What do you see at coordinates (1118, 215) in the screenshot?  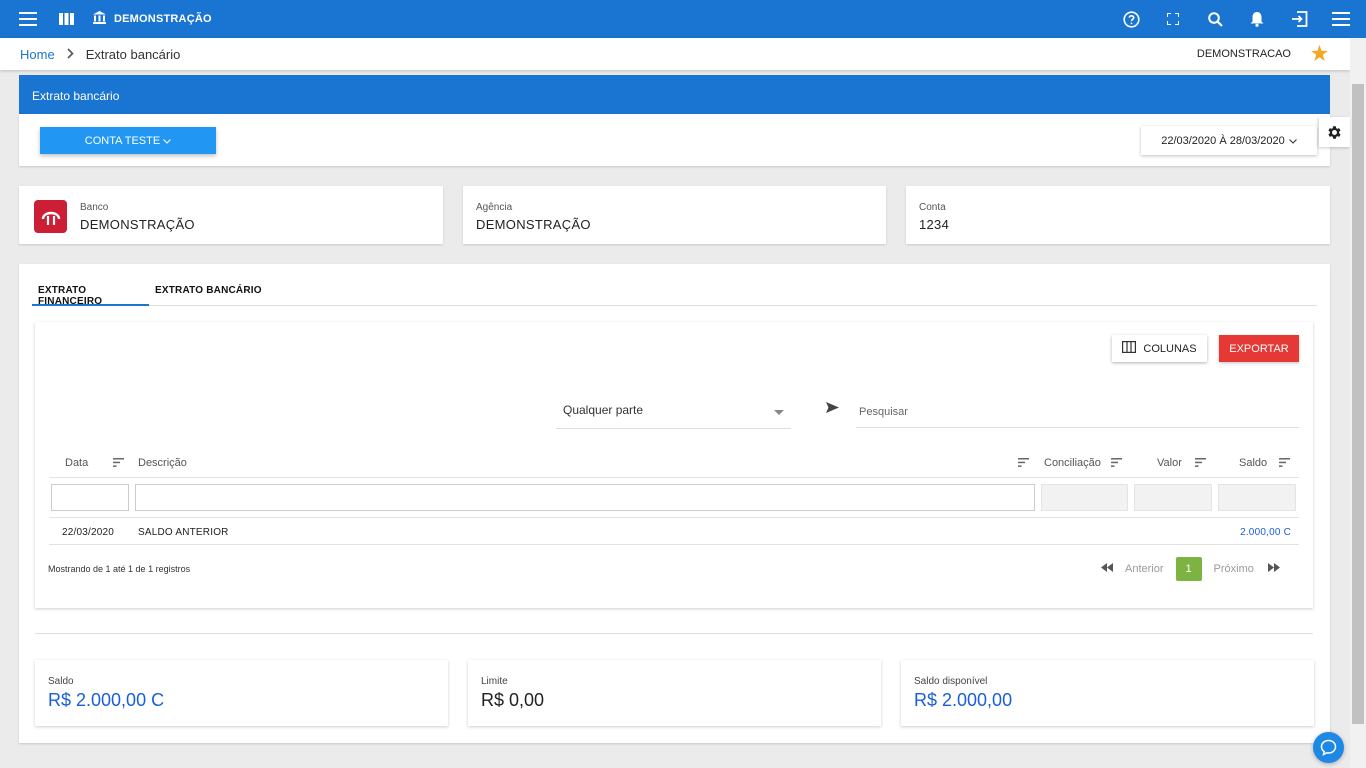 I see `account-card: Conta 1234` at bounding box center [1118, 215].